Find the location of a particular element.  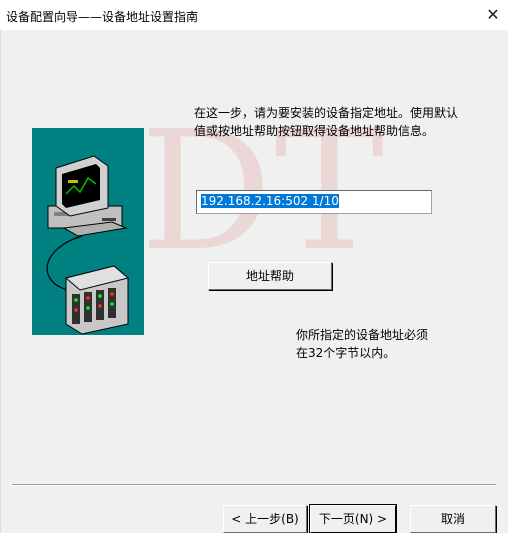

footer-separator is located at coordinates (254, 485).